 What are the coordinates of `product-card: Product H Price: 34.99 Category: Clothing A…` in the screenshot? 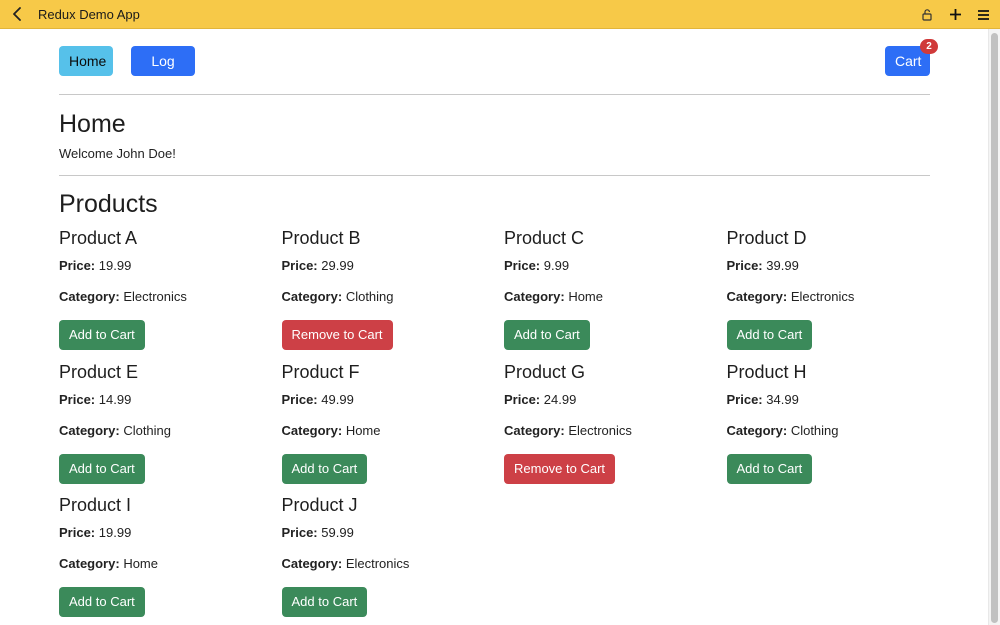 It's located at (837, 427).